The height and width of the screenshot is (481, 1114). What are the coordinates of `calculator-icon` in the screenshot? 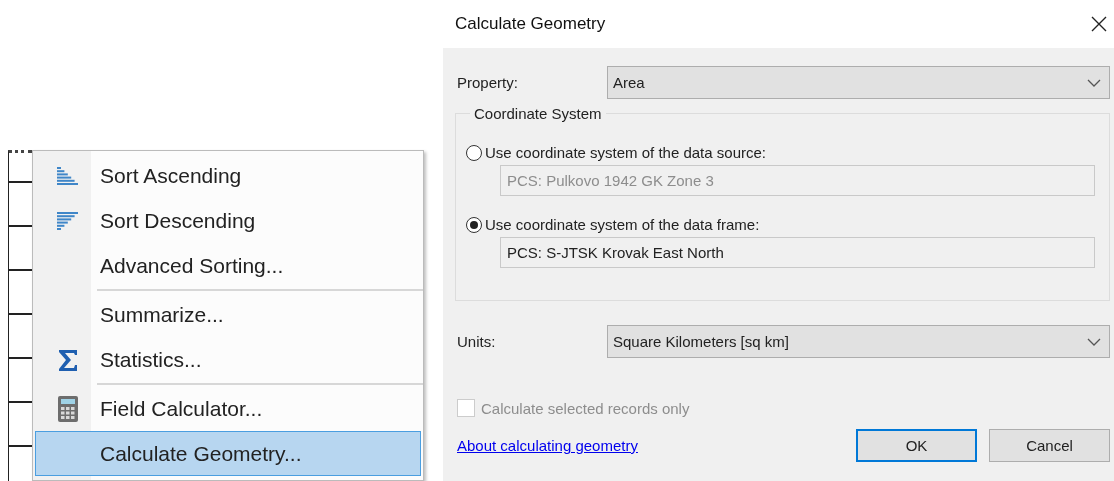 It's located at (68, 408).